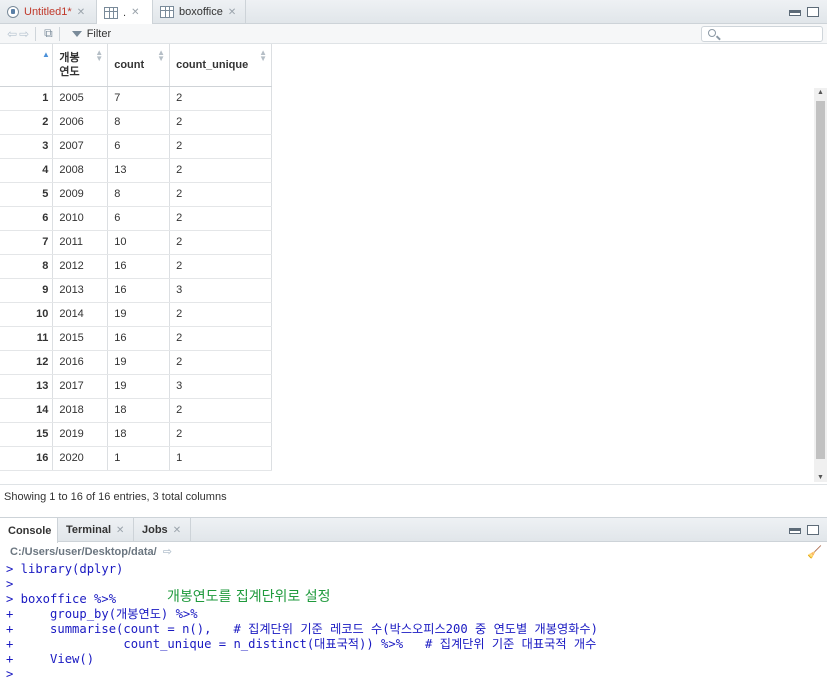 The width and height of the screenshot is (827, 684). What do you see at coordinates (48, 33) in the screenshot?
I see `popout-window-icon: ⧉` at bounding box center [48, 33].